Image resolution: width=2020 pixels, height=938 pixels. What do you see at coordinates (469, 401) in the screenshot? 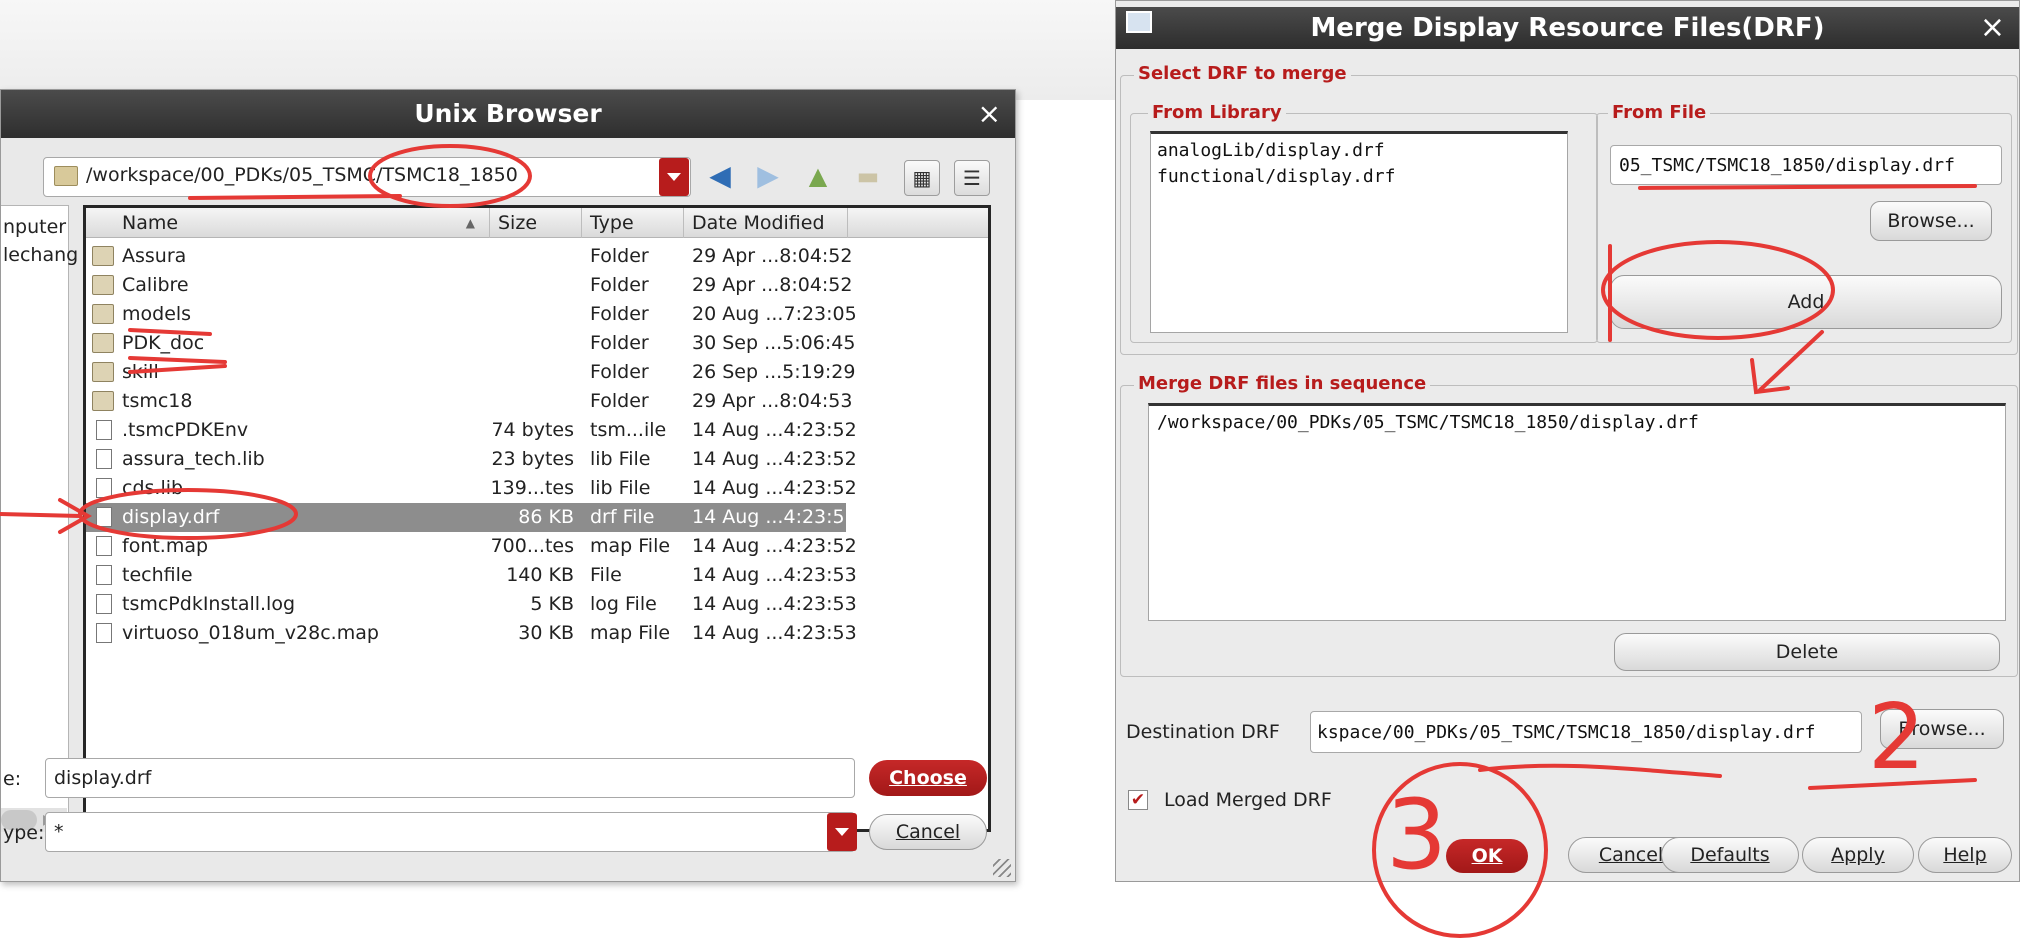
I see `table-row: tsmc18 Folder 29 Apr ...8:04:53` at bounding box center [469, 401].